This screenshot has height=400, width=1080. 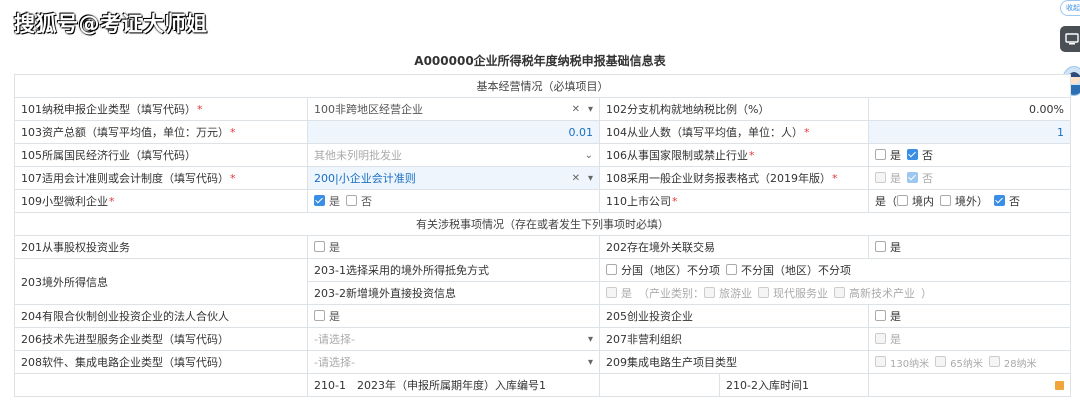 I want to click on label-203-2: 203-2新增境外直接投资信息, so click(x=454, y=293).